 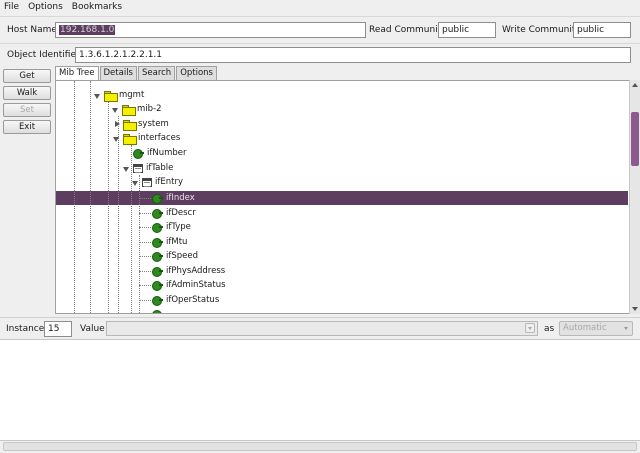 What do you see at coordinates (634, 197) in the screenshot?
I see `tree-scrollbar` at bounding box center [634, 197].